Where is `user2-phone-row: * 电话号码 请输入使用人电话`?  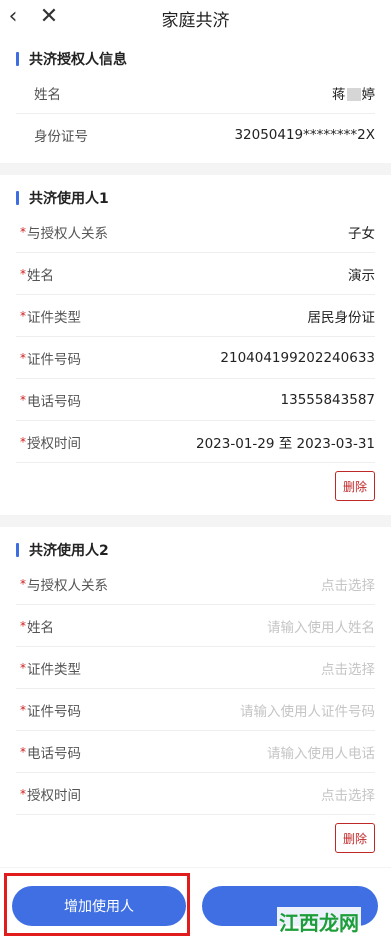
user2-phone-row: * 电话号码 请输入使用人电话 is located at coordinates (195, 752).